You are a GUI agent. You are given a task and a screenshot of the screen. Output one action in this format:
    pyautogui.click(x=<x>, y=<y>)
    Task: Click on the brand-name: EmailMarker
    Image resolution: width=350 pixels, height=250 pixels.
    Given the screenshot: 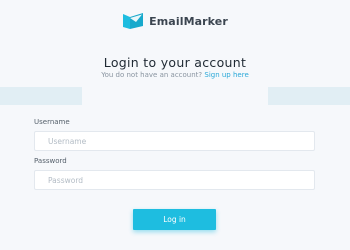 What is the action you would take?
    pyautogui.click(x=188, y=21)
    